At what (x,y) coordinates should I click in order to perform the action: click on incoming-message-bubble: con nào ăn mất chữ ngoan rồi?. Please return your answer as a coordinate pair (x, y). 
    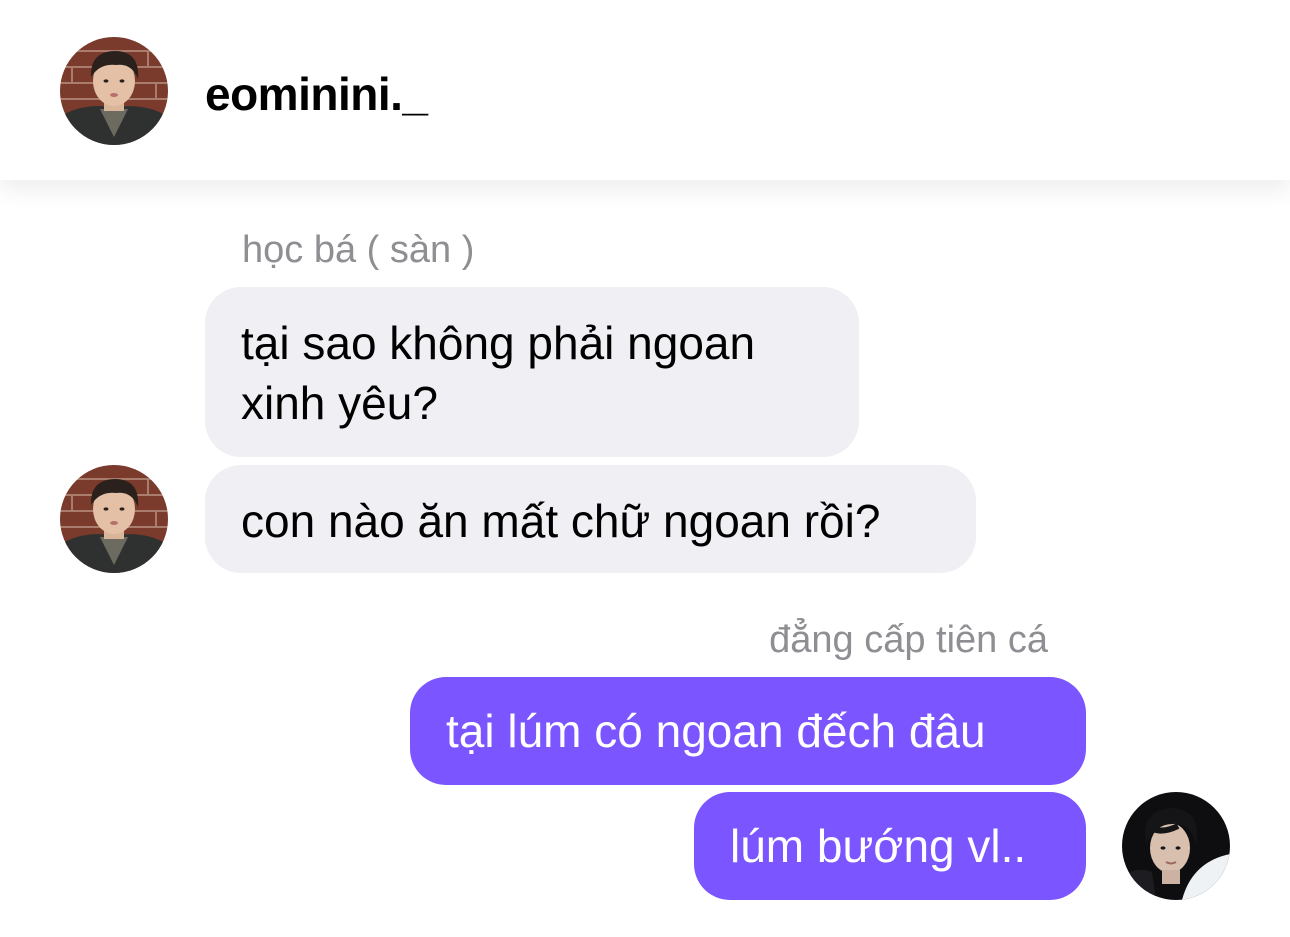
    Looking at the image, I should click on (590, 519).